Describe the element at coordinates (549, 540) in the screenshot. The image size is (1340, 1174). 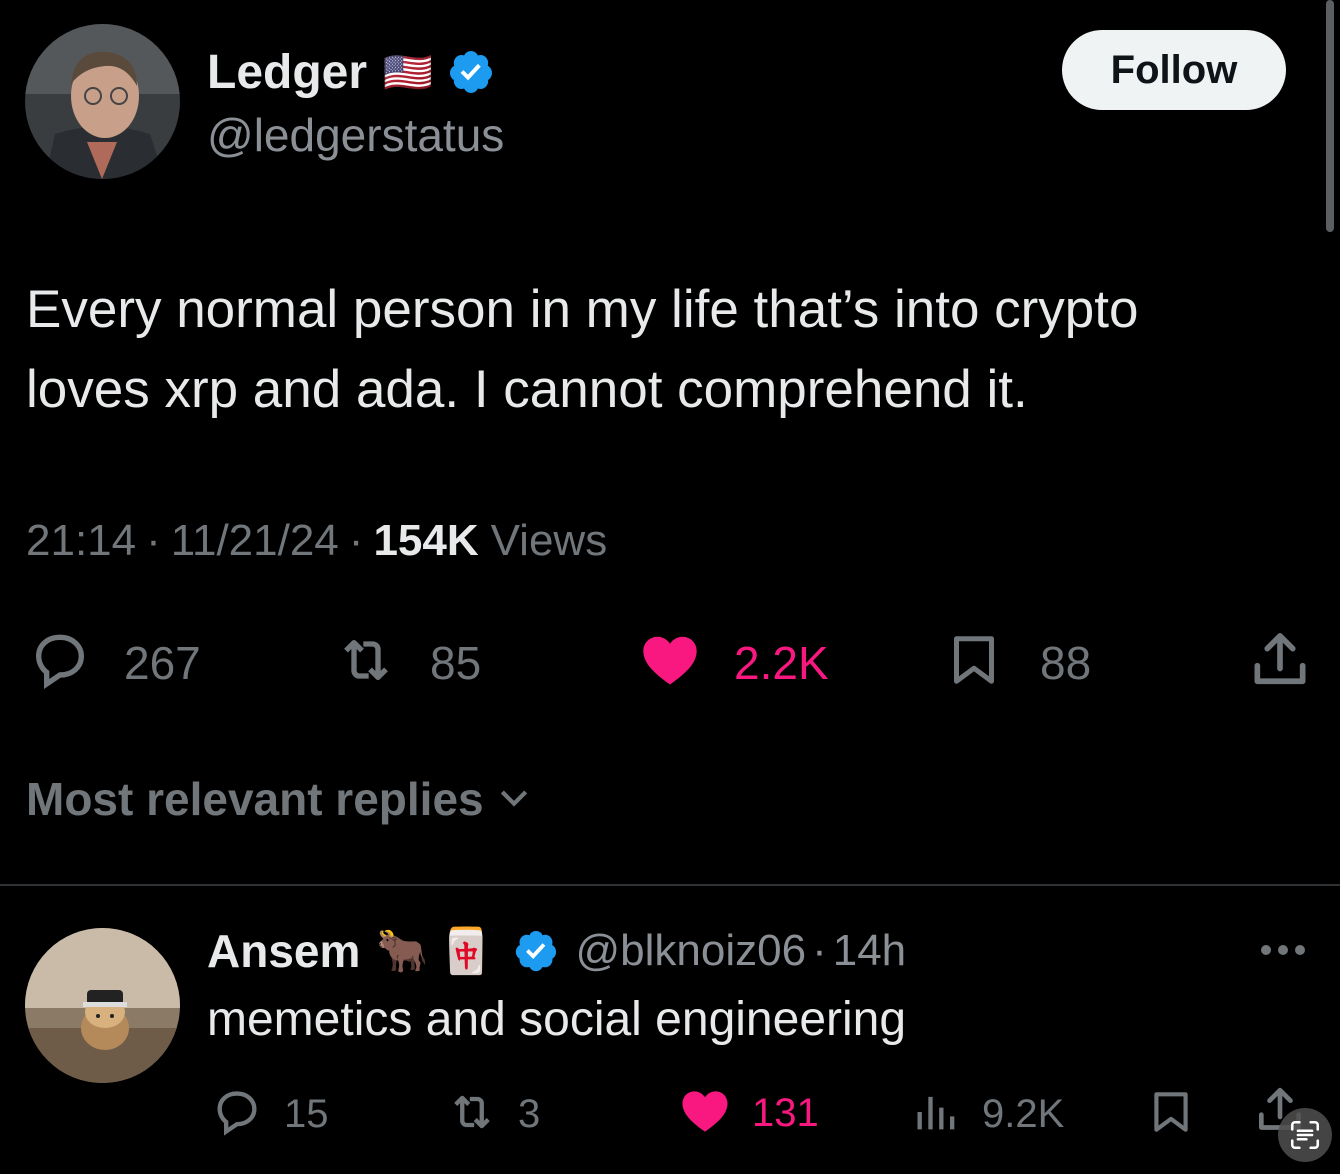
I see `views-label: Views` at that location.